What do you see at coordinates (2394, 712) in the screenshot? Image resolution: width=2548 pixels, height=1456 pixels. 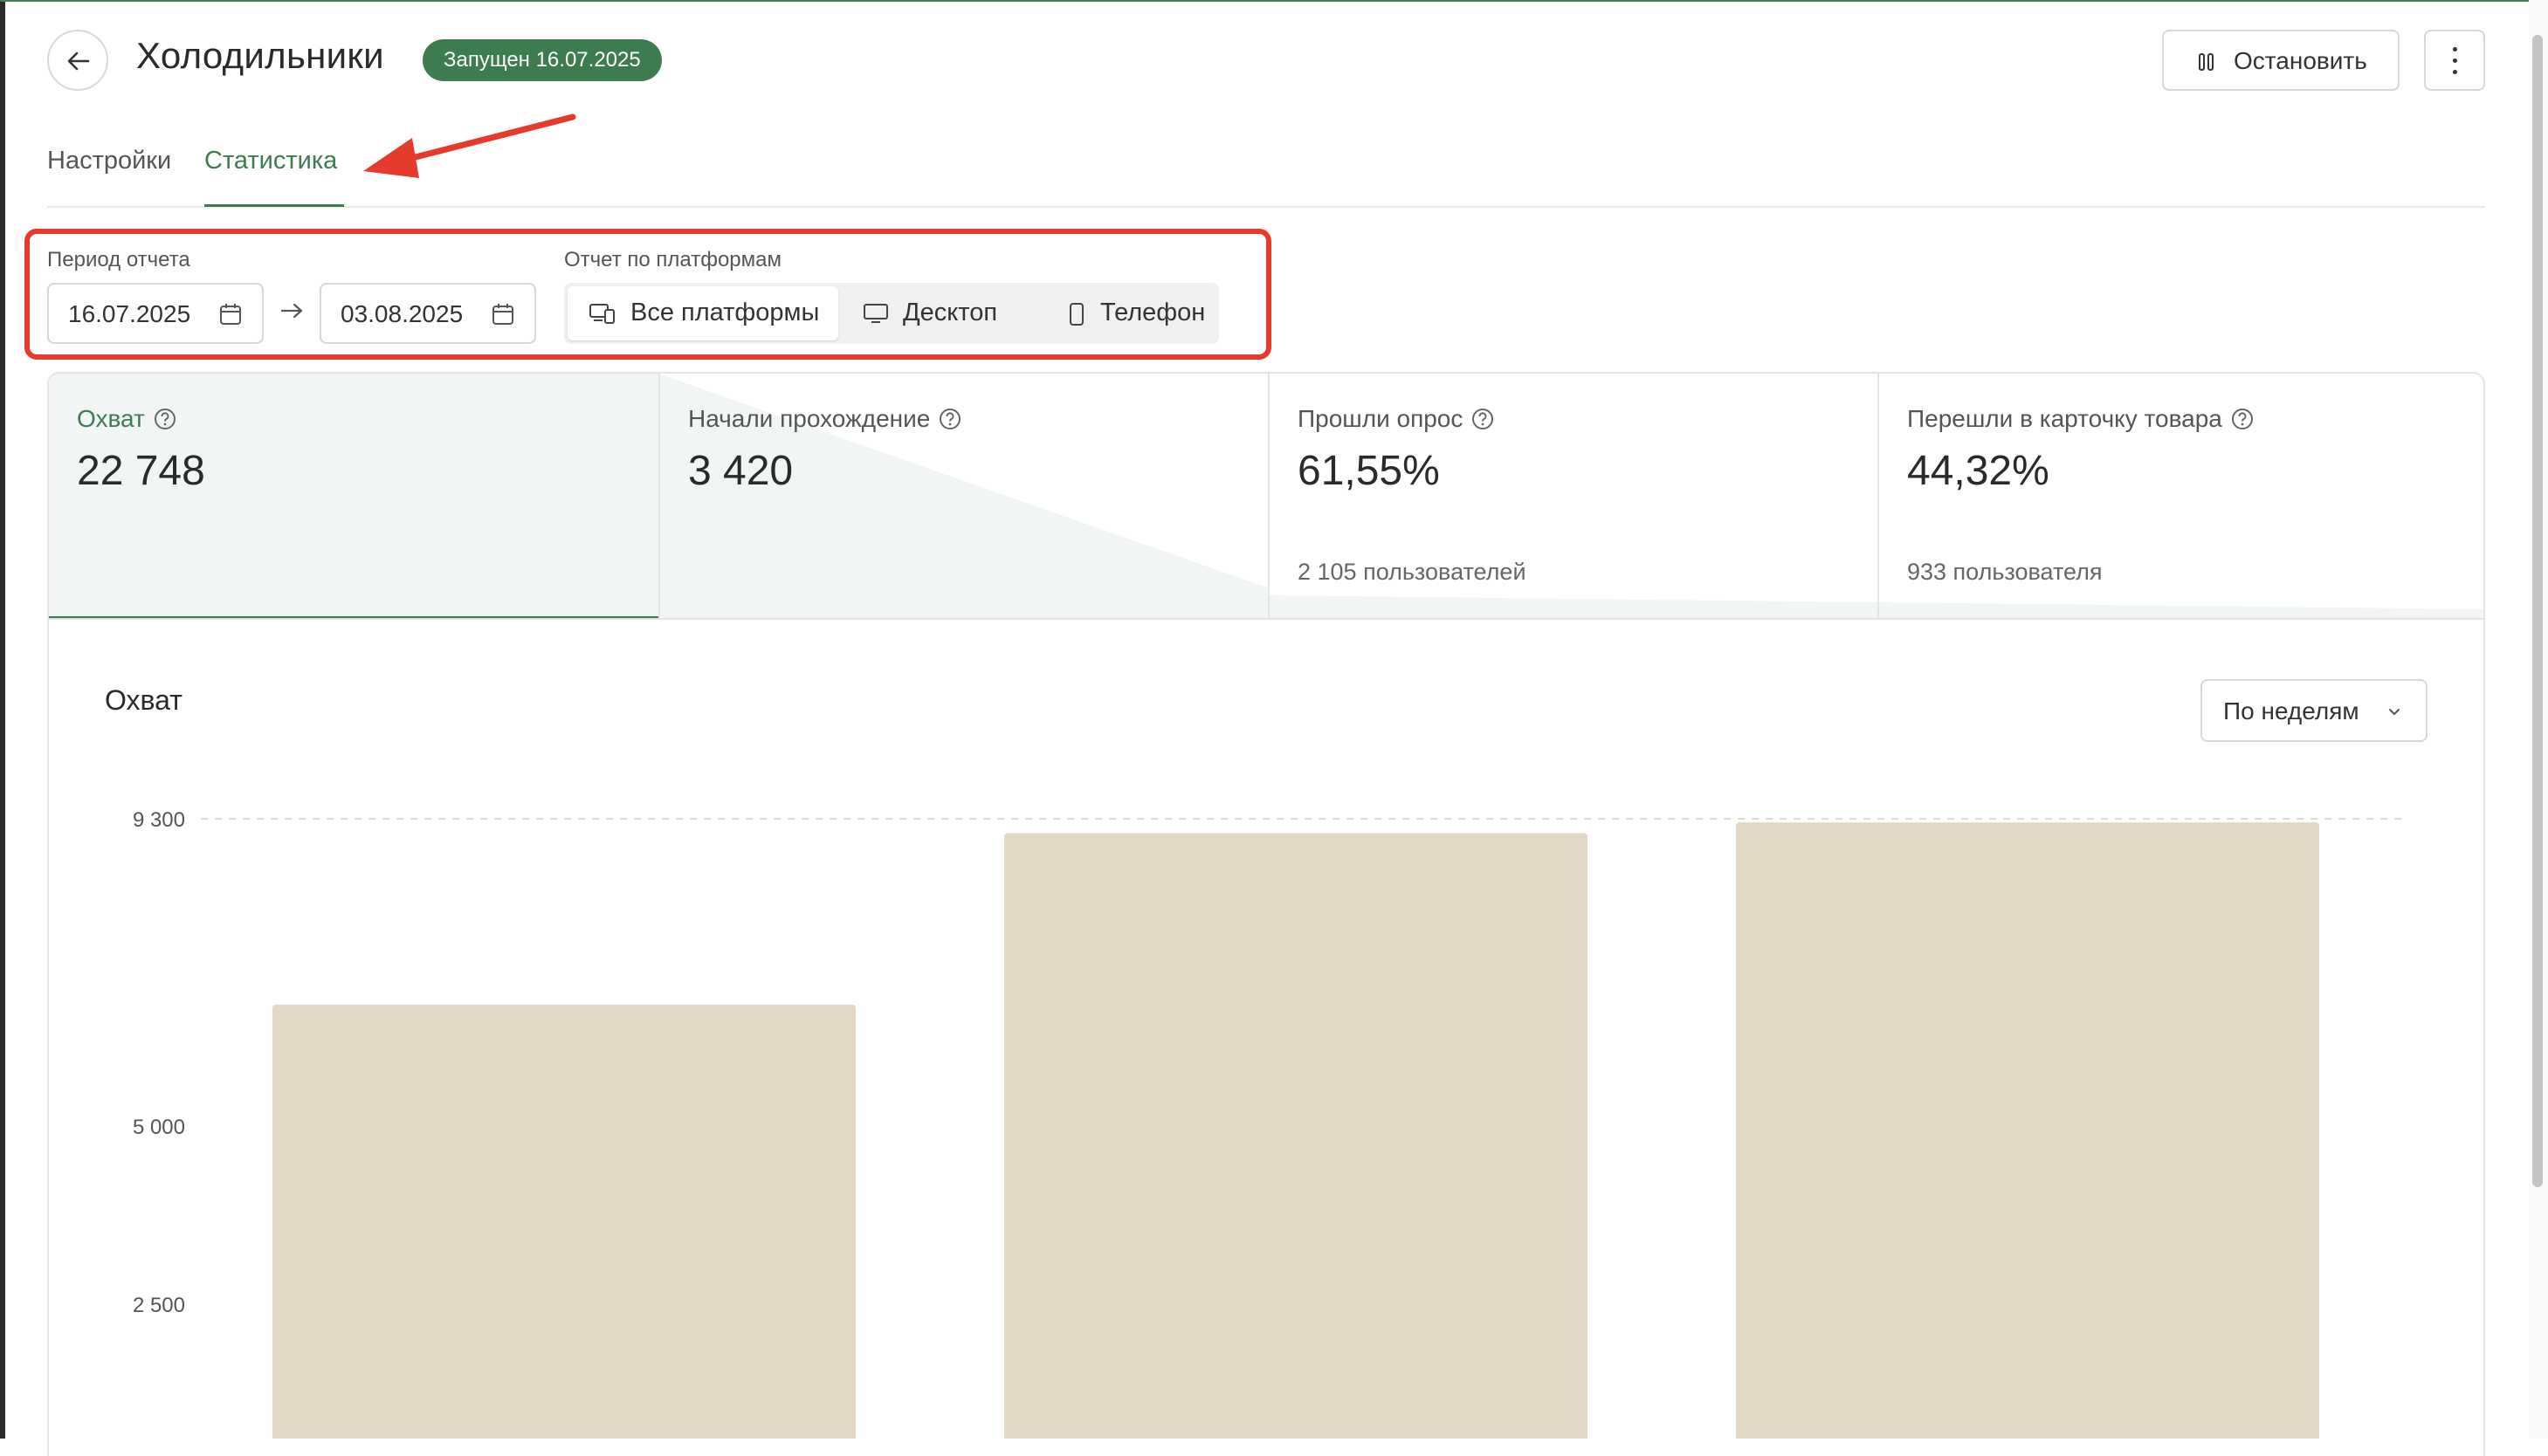 I see `chevron-down-icon` at bounding box center [2394, 712].